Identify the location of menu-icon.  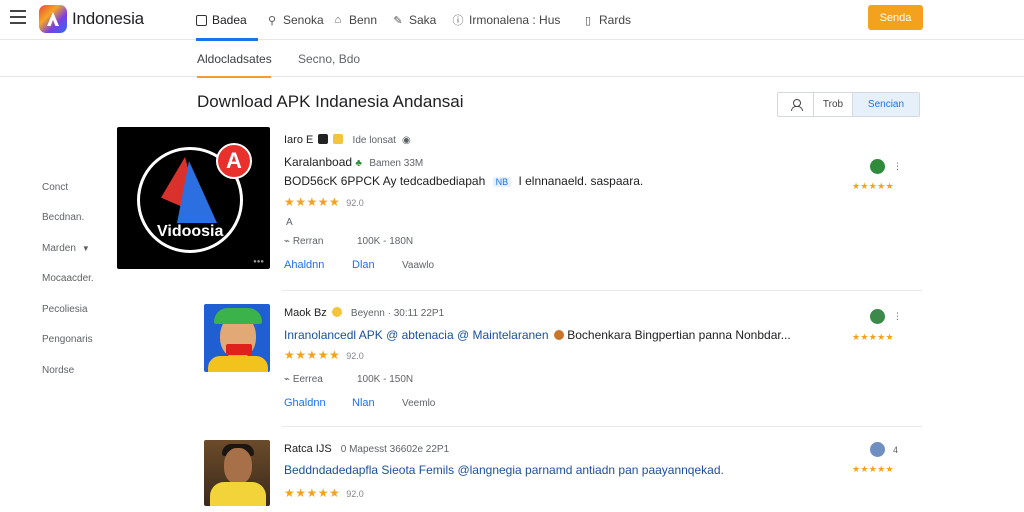
(18, 17).